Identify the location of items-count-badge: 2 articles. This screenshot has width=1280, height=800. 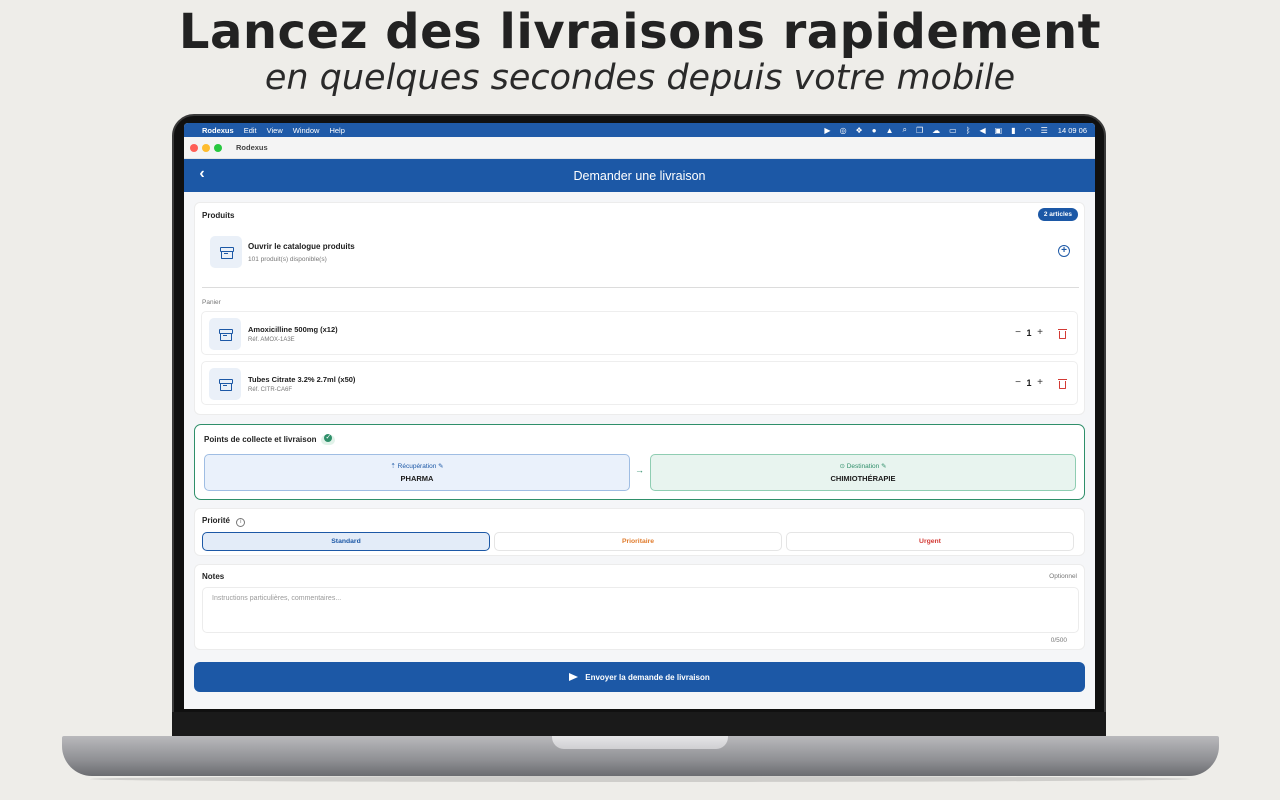
(1057, 214).